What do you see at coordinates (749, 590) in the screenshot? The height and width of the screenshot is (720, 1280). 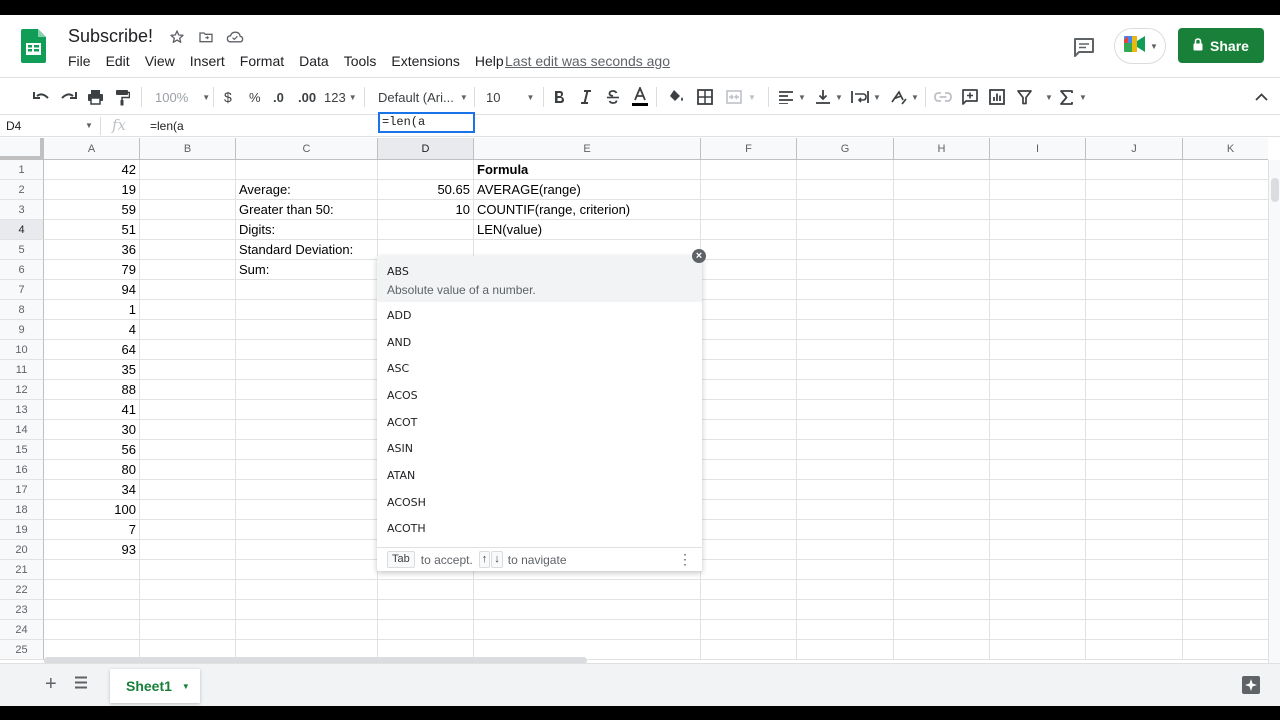 I see `cell-f22` at bounding box center [749, 590].